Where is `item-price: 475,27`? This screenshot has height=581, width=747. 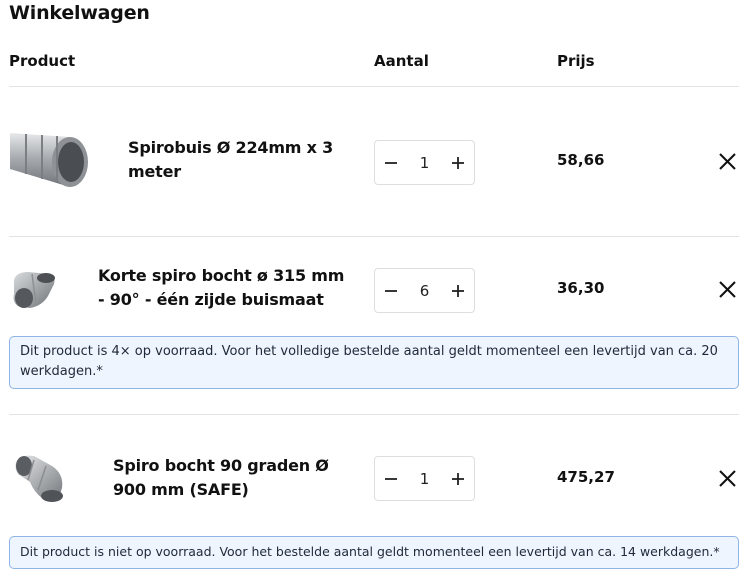
item-price: 475,27 is located at coordinates (586, 477).